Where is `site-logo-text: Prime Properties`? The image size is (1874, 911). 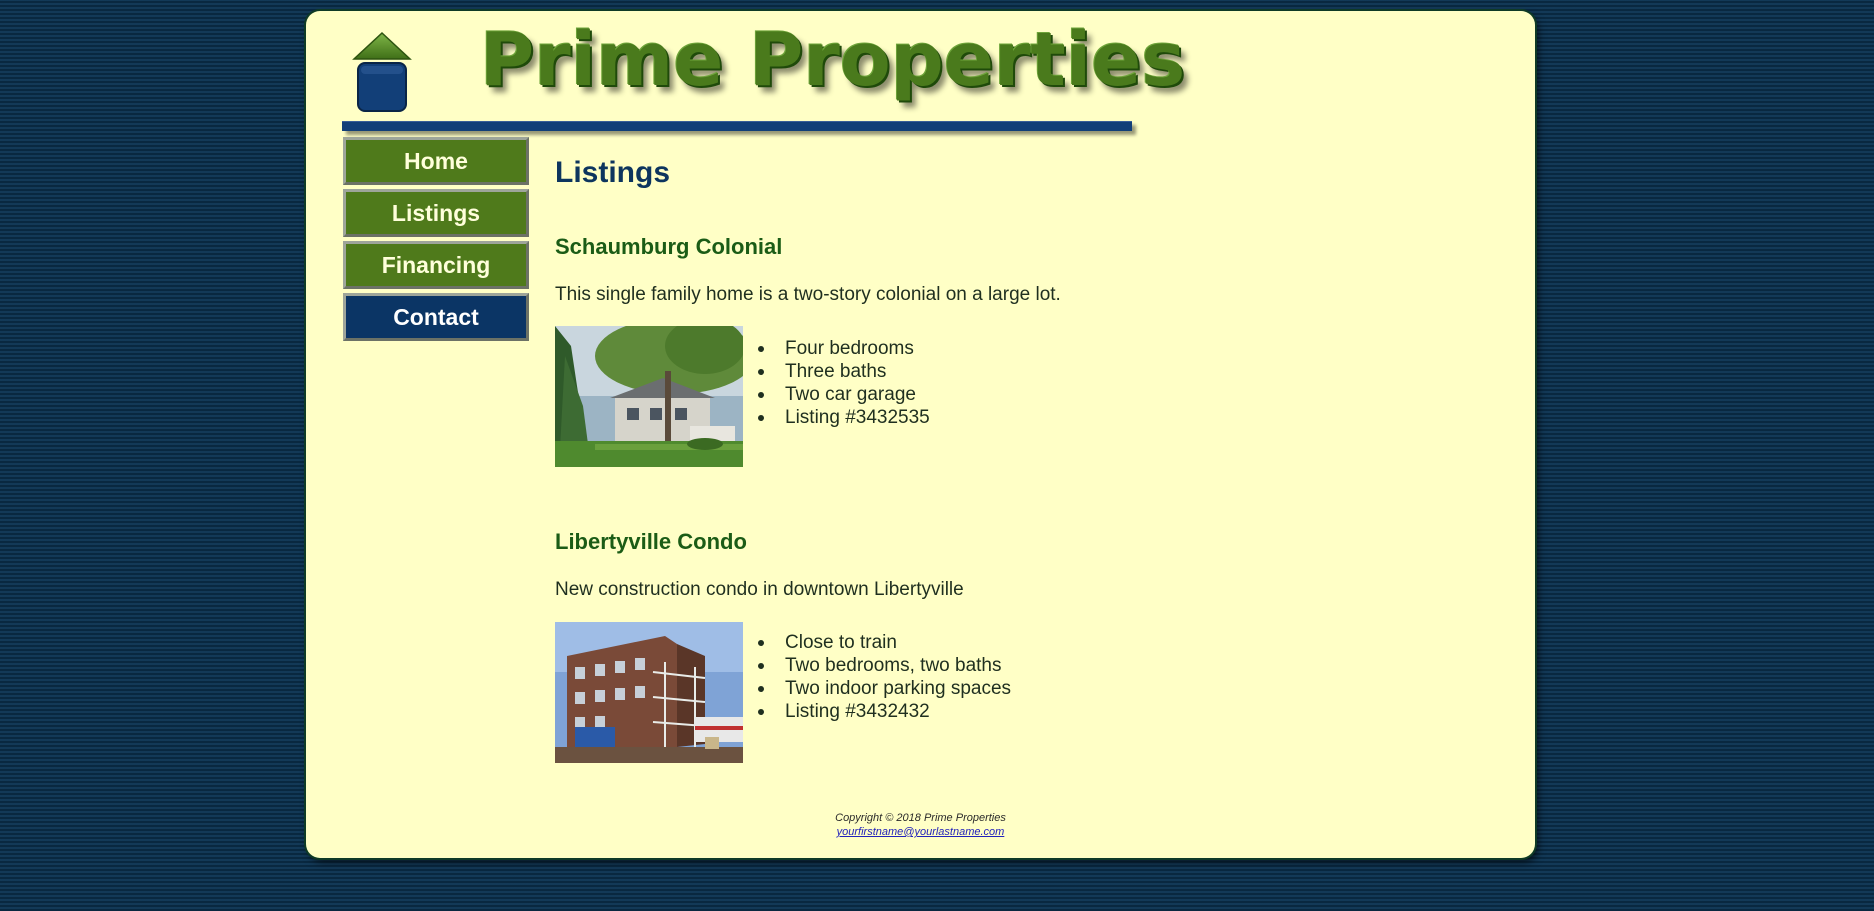 site-logo-text: Prime Properties is located at coordinates (832, 60).